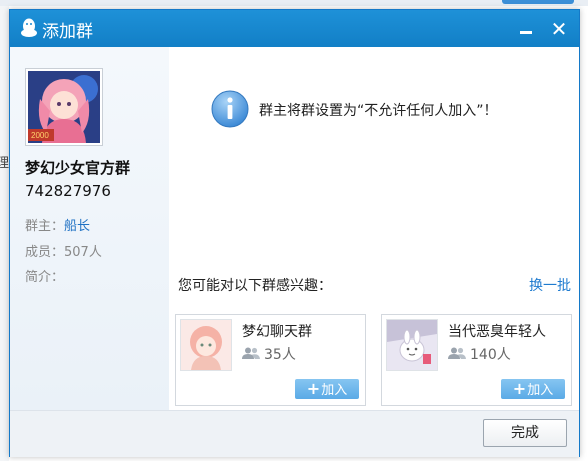 The height and width of the screenshot is (461, 588). What do you see at coordinates (45, 252) in the screenshot?
I see `members-label: 成员：` at bounding box center [45, 252].